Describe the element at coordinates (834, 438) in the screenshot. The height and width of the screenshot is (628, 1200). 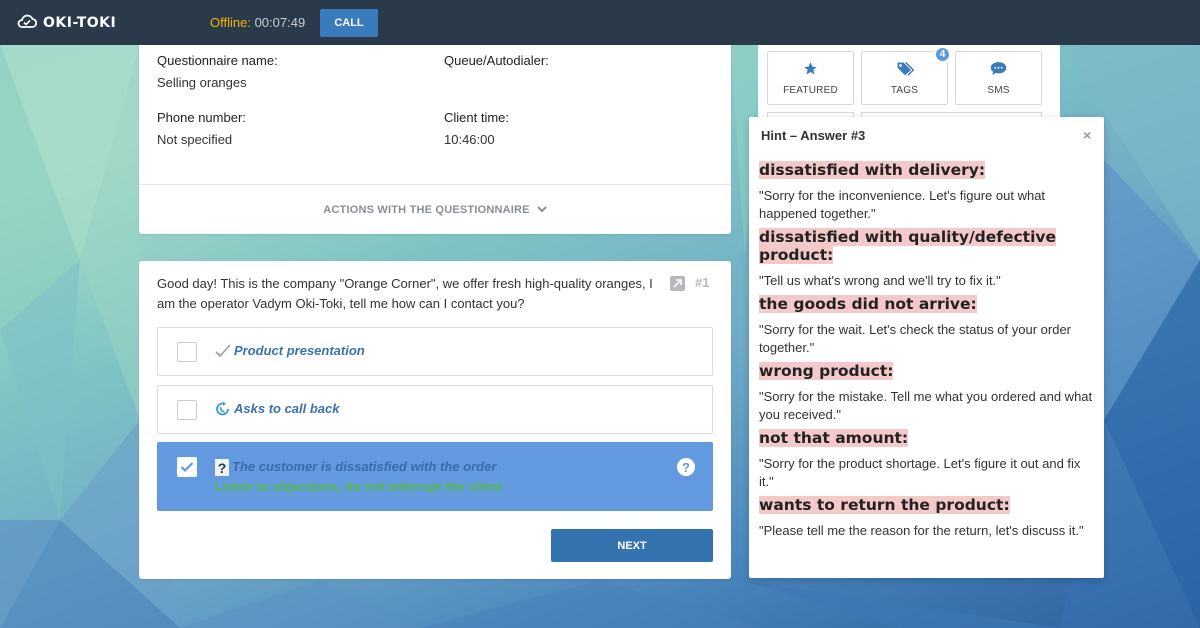
I see `hint-heading: not that amount:` at that location.